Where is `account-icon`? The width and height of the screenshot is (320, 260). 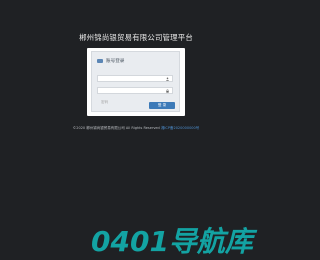
account-icon is located at coordinates (100, 61).